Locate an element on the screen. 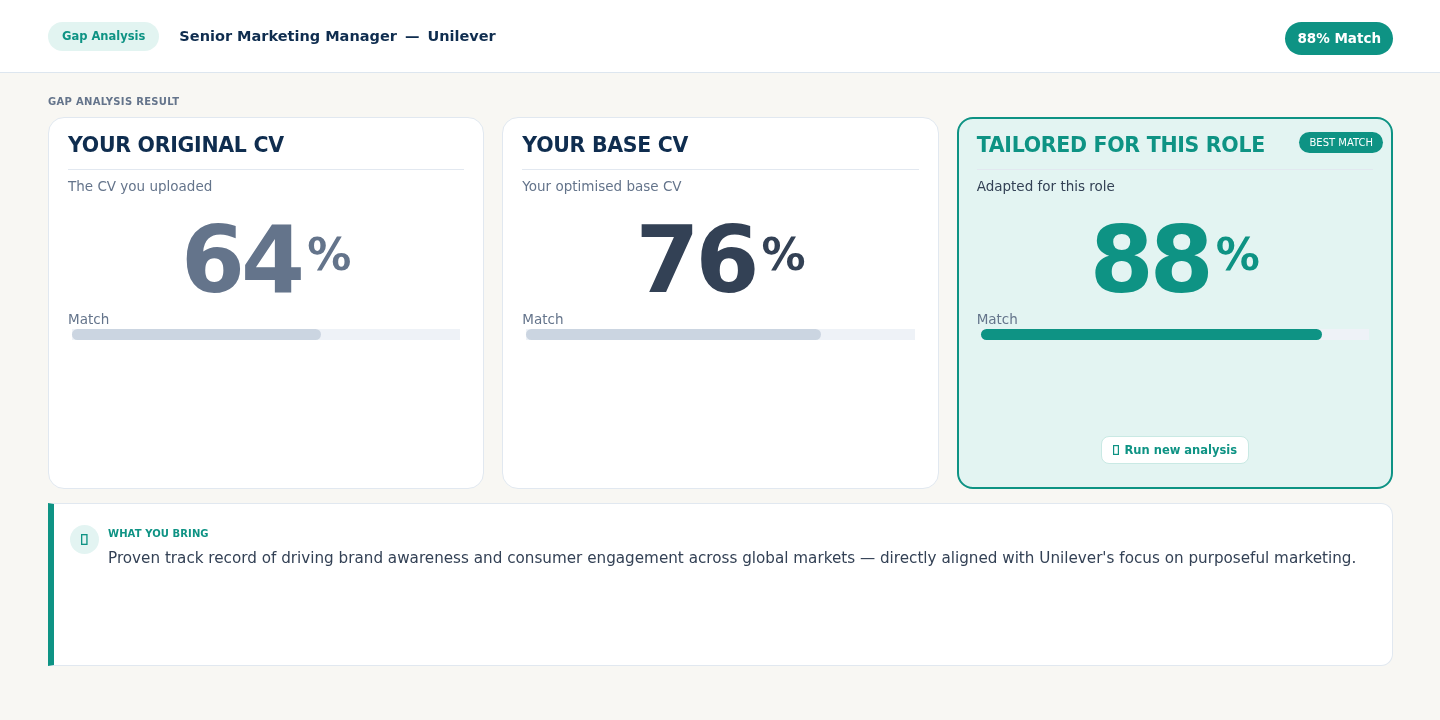 Image resolution: width=1440 pixels, height=720 pixels. card-title: TAILORED FOR THIS ROLE is located at coordinates (1120, 145).